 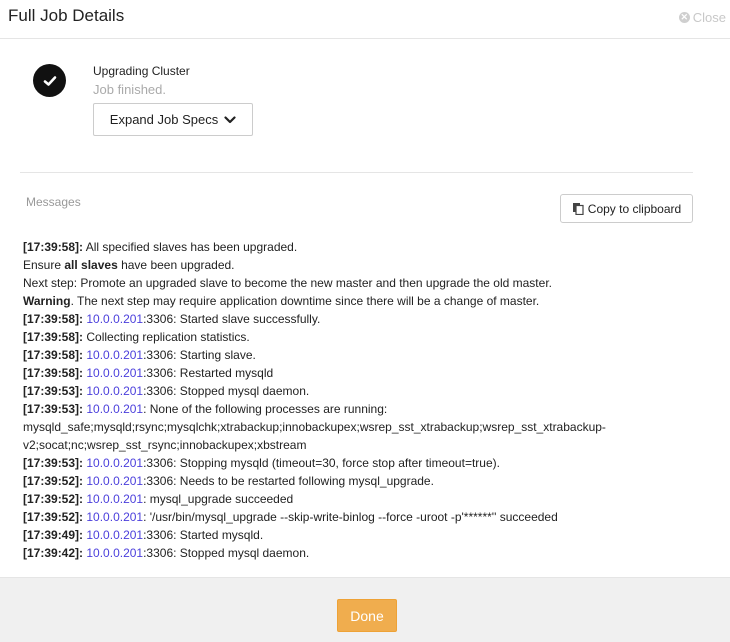 I want to click on close-icon: ✕, so click(x=684, y=17).